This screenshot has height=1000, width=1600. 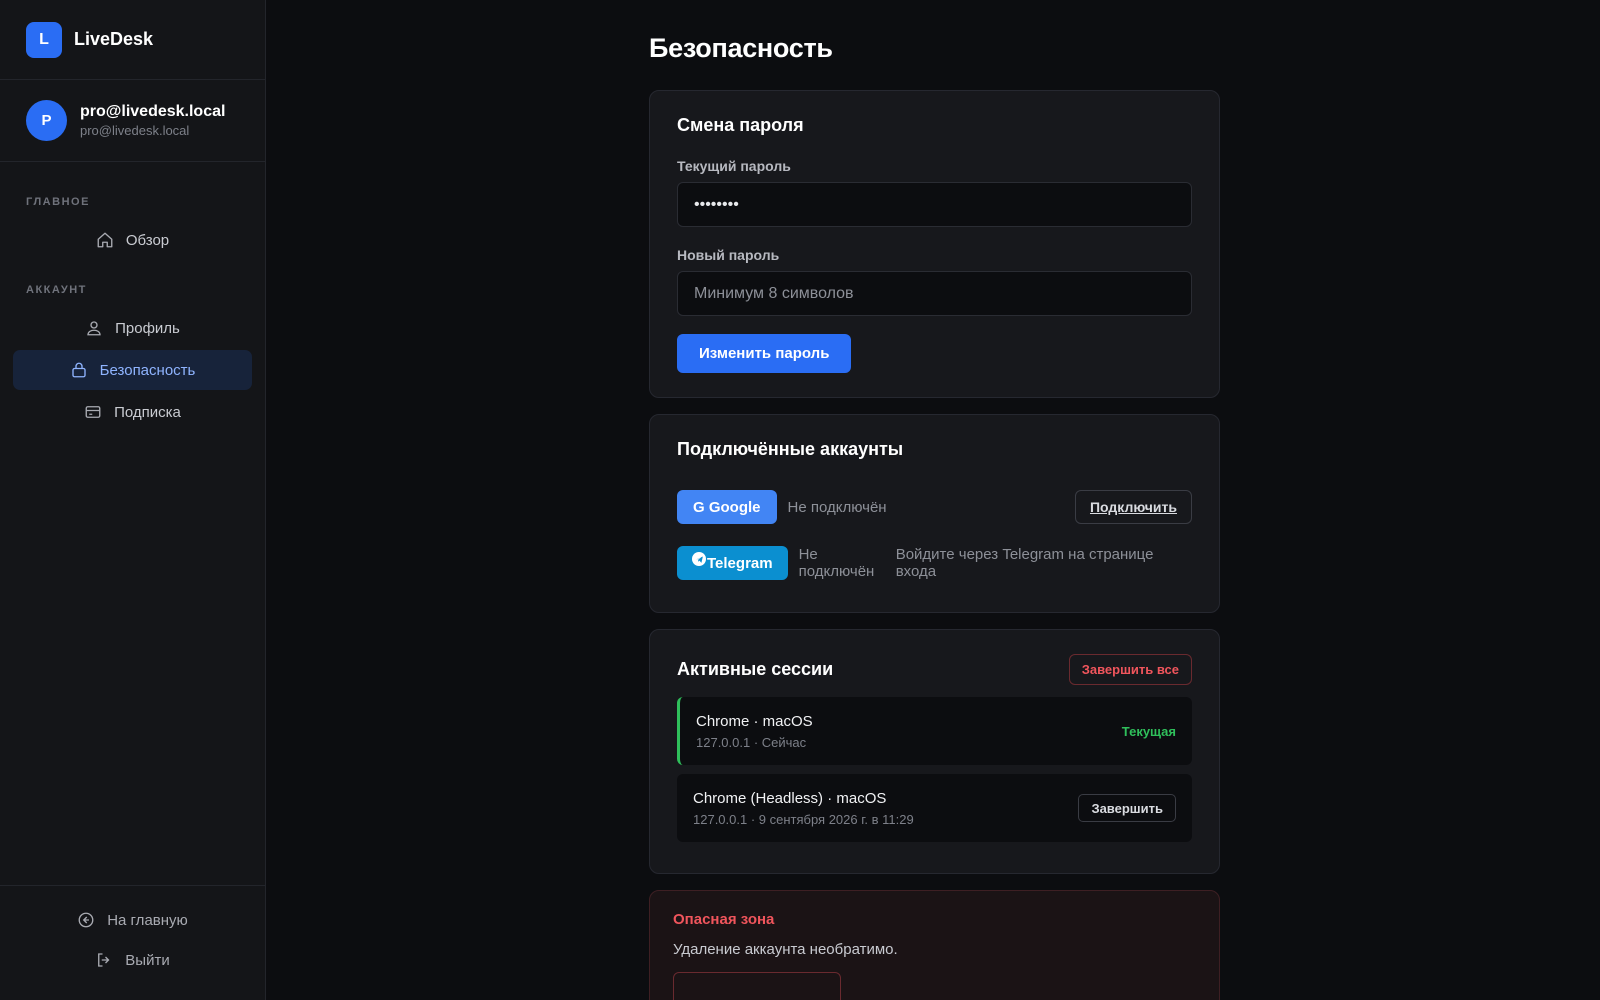 I want to click on telegram-hint: Войдите через Telegram на странице входа, so click(x=1024, y=563).